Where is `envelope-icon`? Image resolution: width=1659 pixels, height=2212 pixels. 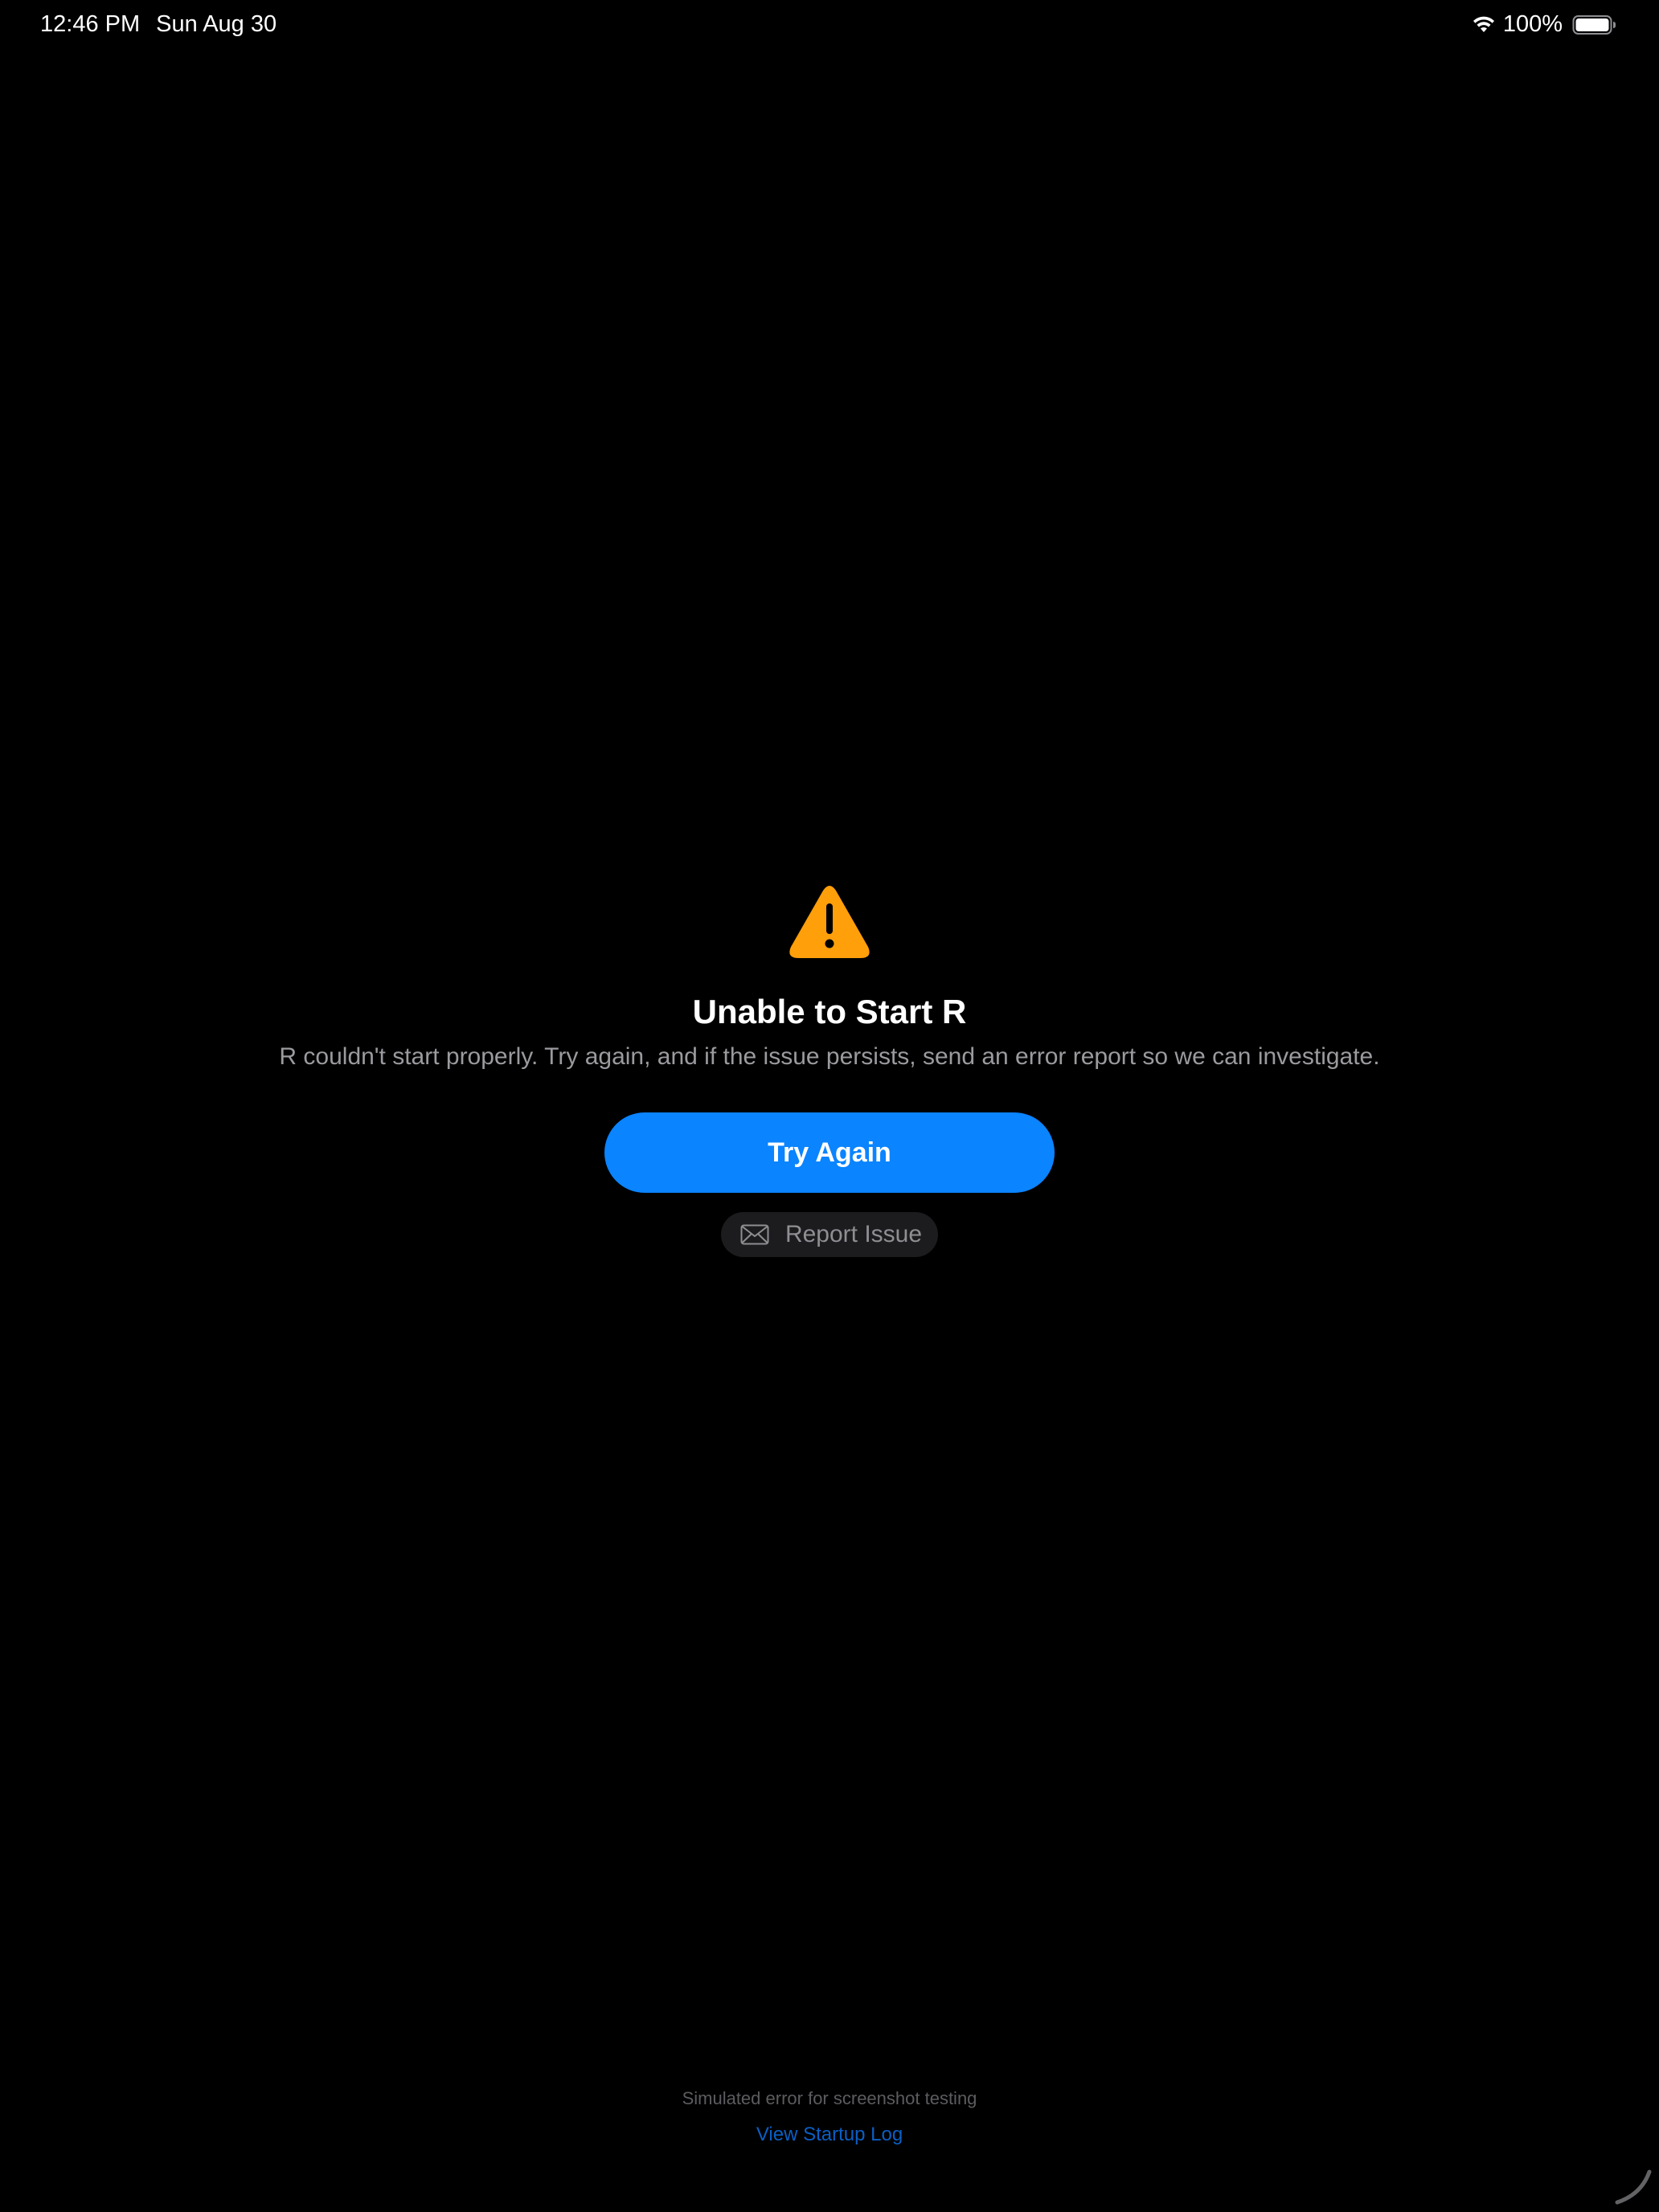
envelope-icon is located at coordinates (754, 1234).